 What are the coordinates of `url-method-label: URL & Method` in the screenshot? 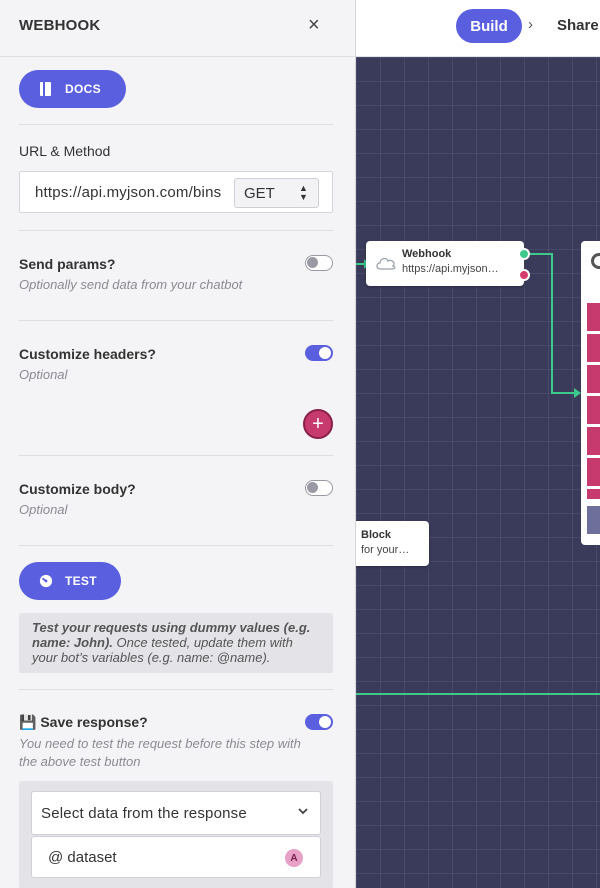 It's located at (65, 151).